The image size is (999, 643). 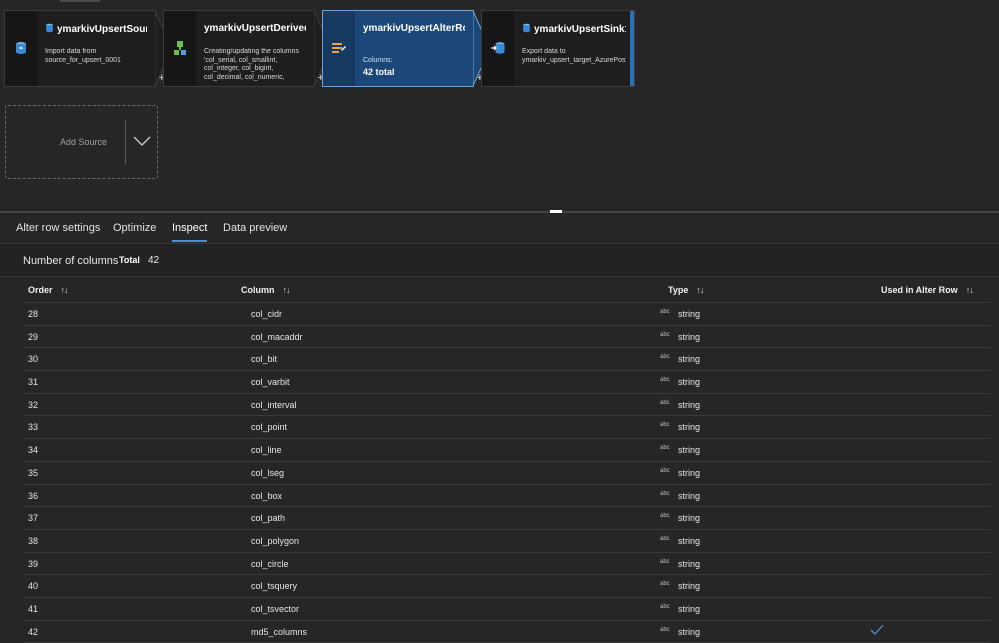 What do you see at coordinates (499, 260) in the screenshot?
I see `column-summary: Number of columns Total 42` at bounding box center [499, 260].